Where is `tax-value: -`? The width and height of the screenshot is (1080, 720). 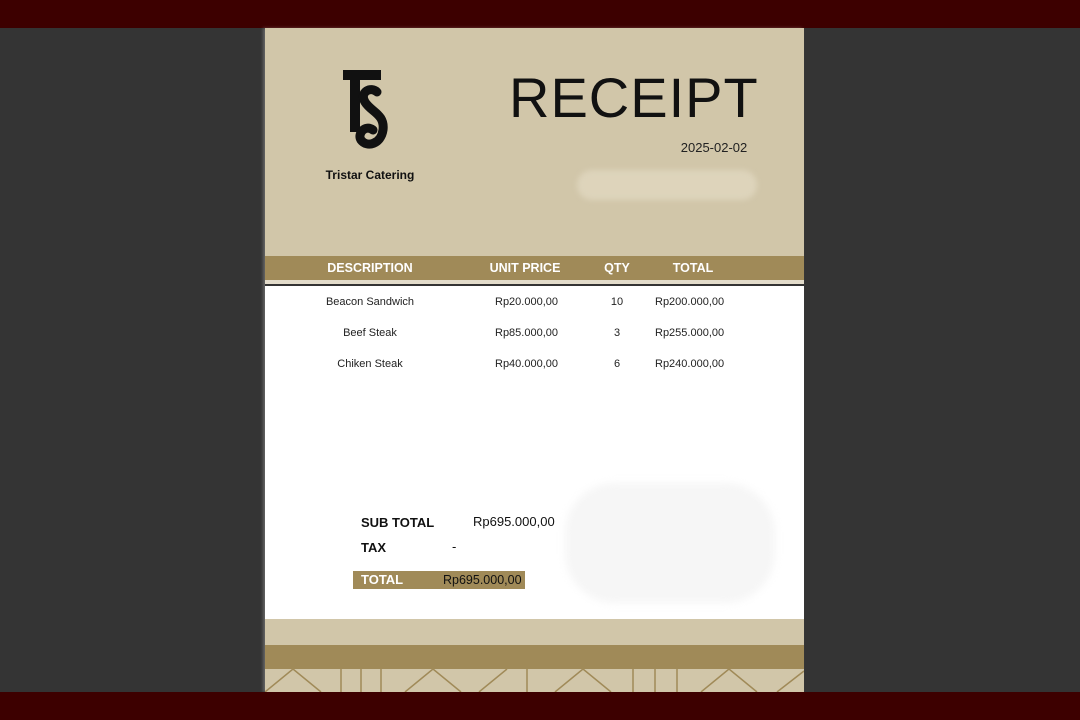 tax-value: - is located at coordinates (454, 546).